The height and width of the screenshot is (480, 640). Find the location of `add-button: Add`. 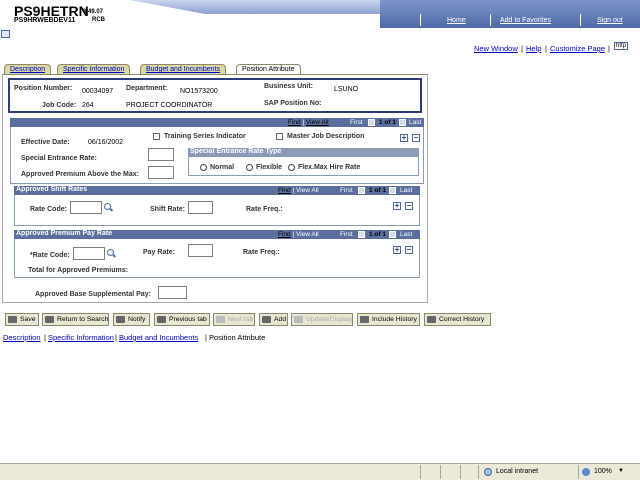

add-button: Add is located at coordinates (273, 319).